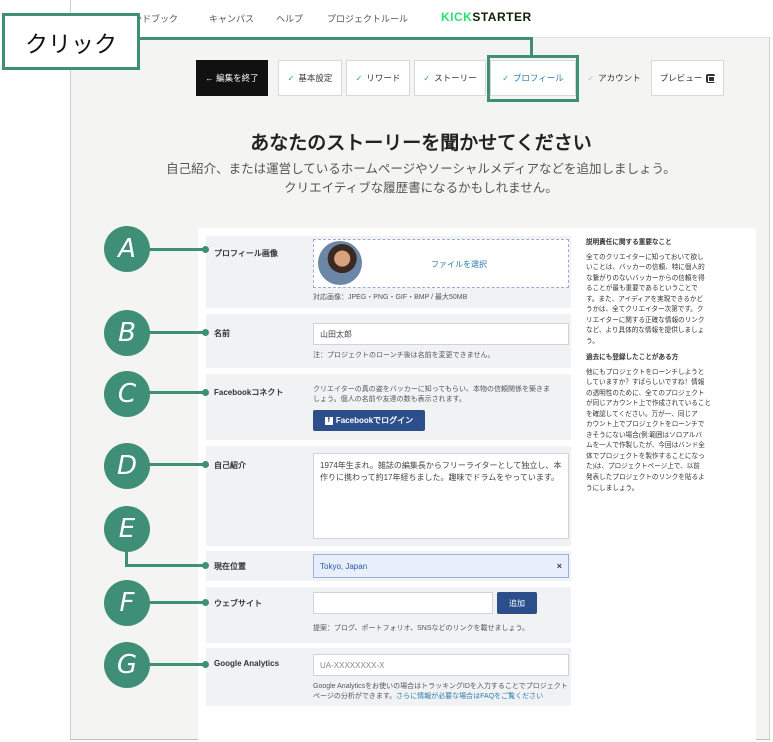 The image size is (773, 742). Describe the element at coordinates (205, 392) in the screenshot. I see `connector-dot-c` at that location.